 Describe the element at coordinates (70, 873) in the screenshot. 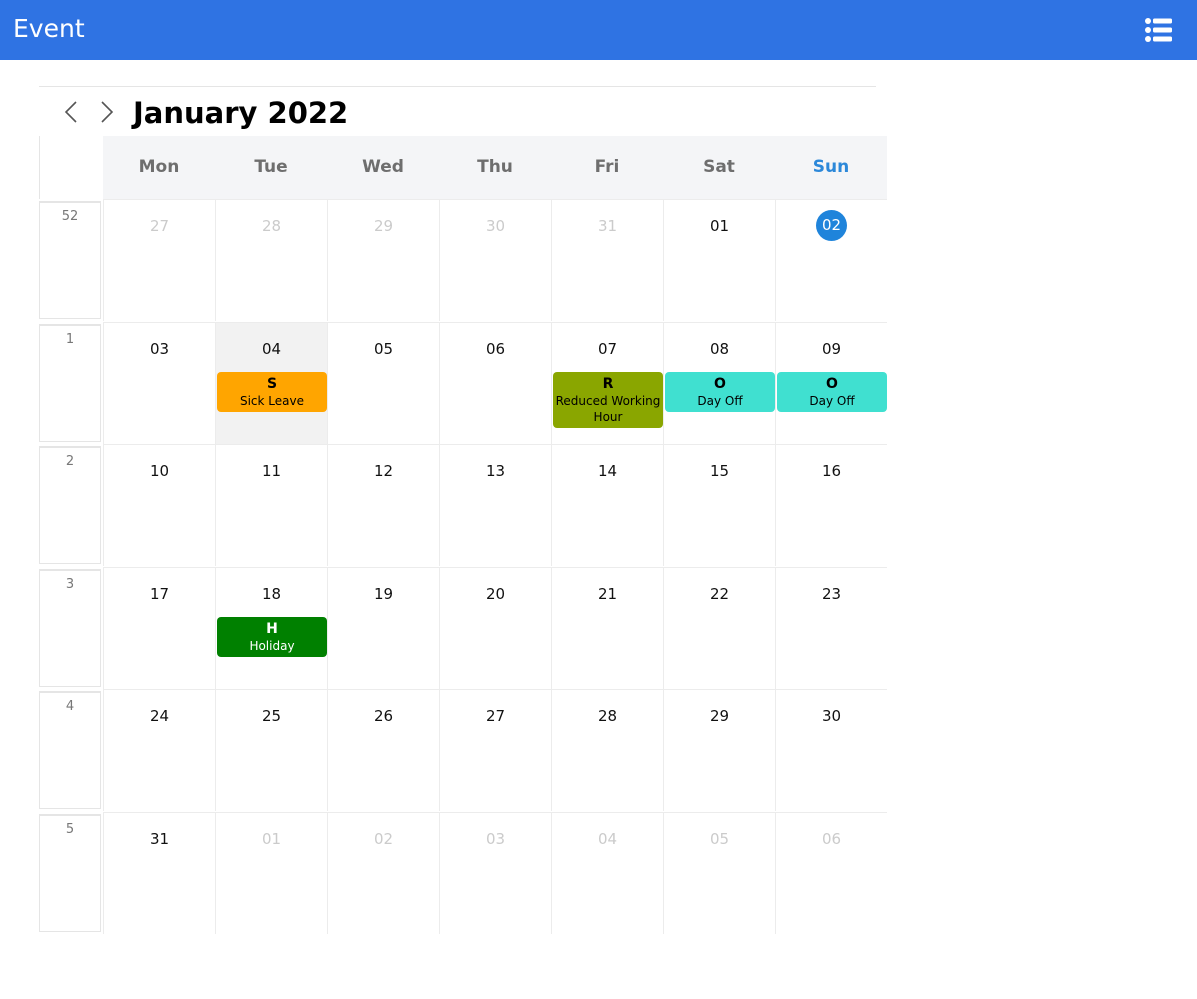

I see `week-number: 5` at that location.